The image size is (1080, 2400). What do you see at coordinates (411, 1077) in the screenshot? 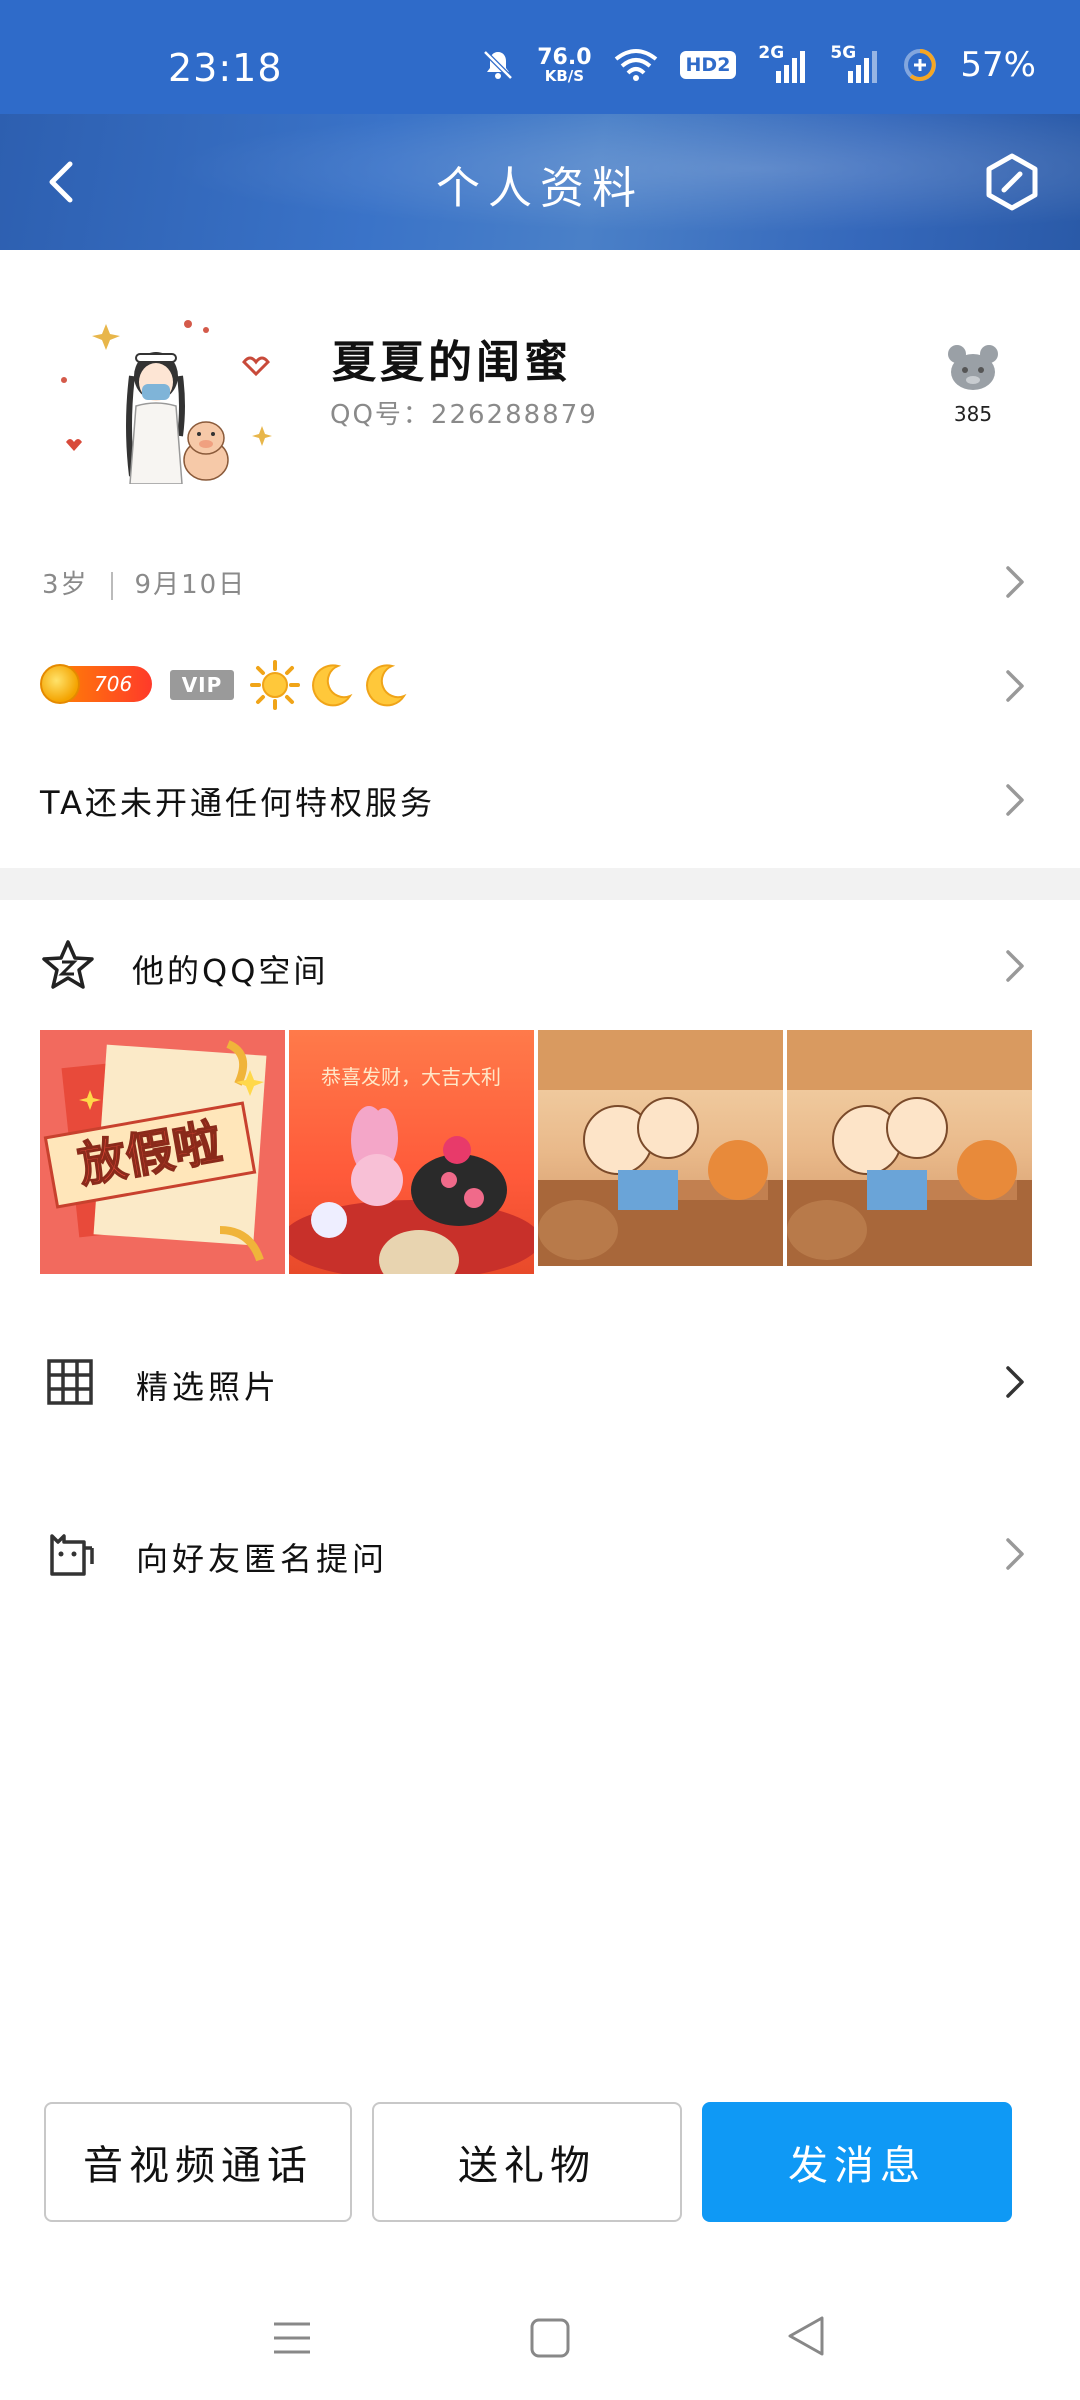
I see `thumbnail-caption: 恭喜发财，大吉大利` at bounding box center [411, 1077].